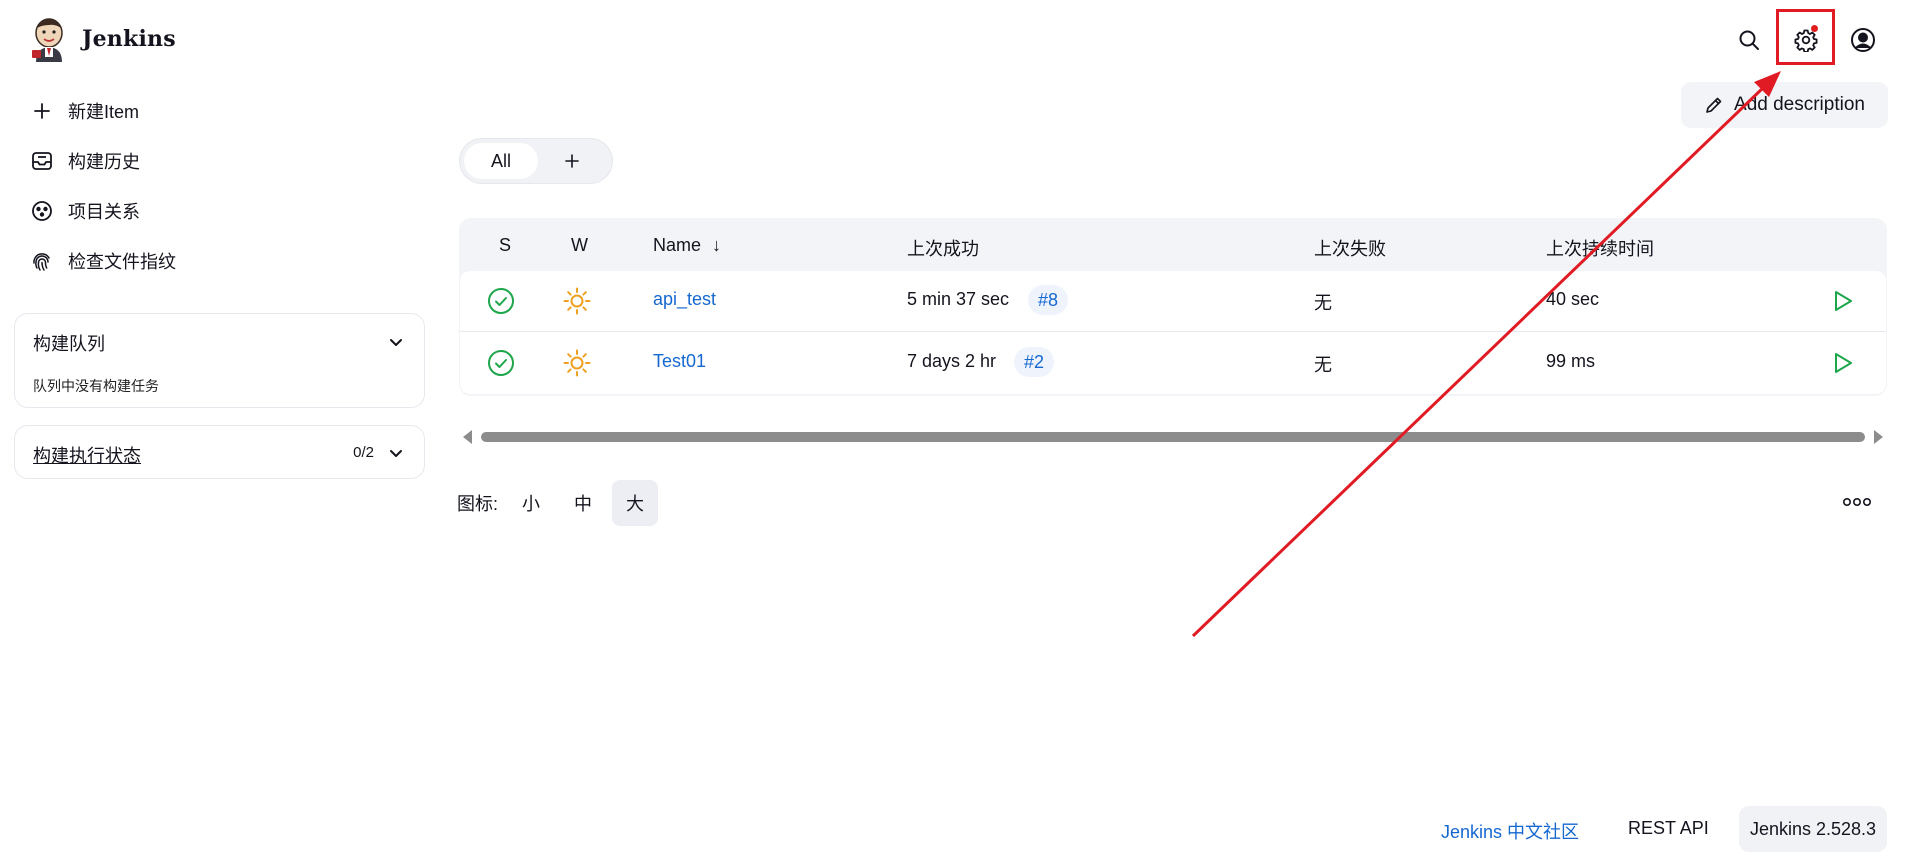 This screenshot has width=1920, height=868. I want to click on icon-size-large: 大, so click(635, 503).